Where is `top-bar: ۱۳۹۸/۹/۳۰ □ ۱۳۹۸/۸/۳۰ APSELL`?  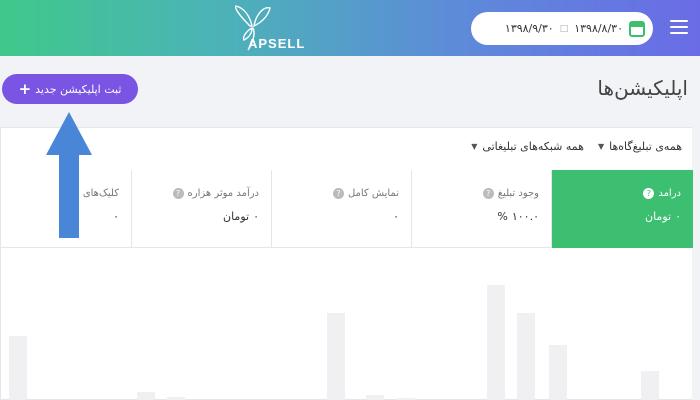
top-bar: ۱۳۹۸/۹/۳۰ □ ۱۳۹۸/۸/۳۰ APSELL is located at coordinates (350, 28).